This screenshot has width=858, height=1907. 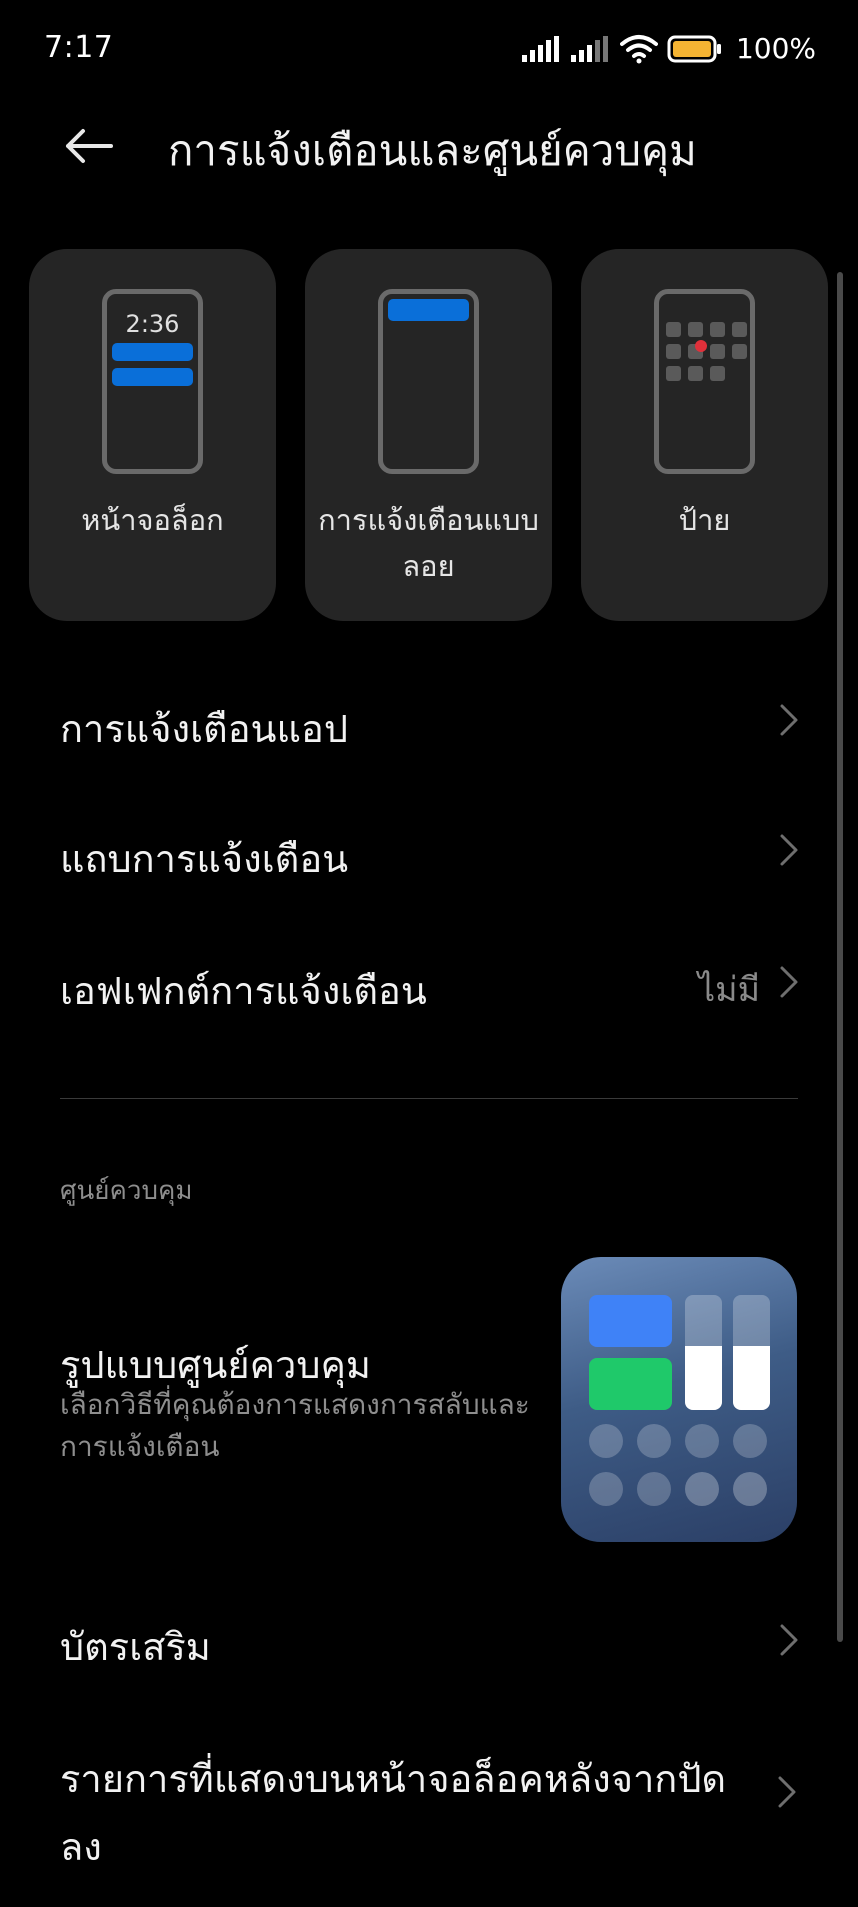 What do you see at coordinates (729, 990) in the screenshot?
I see `row-value: ไม่มี` at bounding box center [729, 990].